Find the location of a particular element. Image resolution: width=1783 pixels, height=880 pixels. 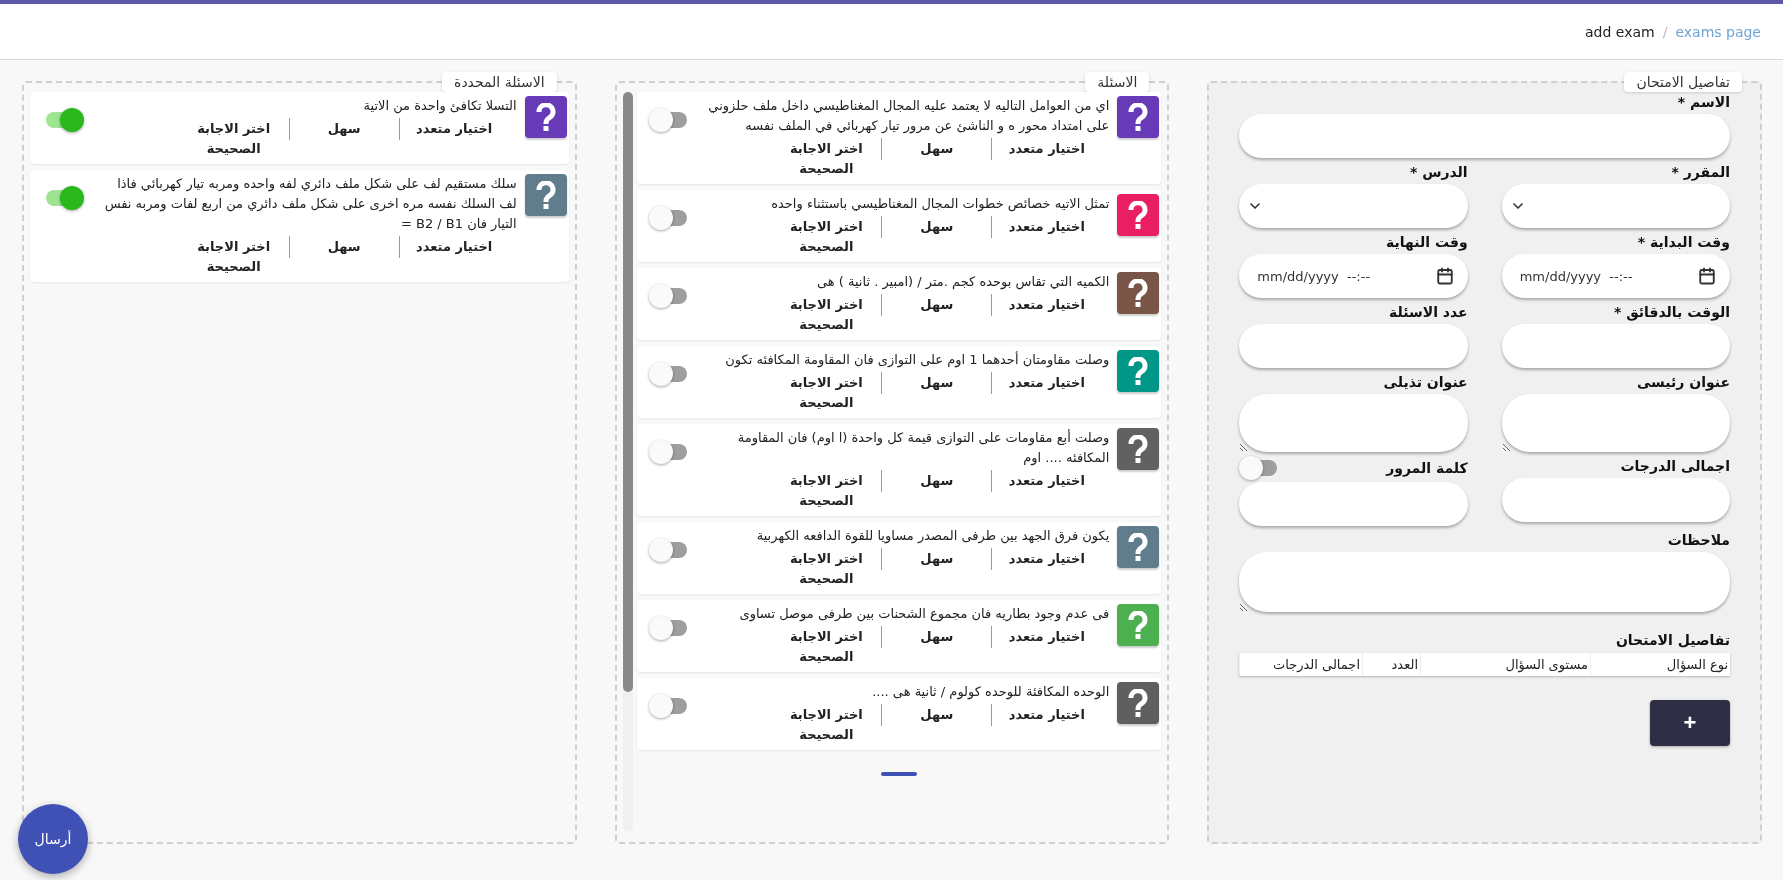

panel-title: الاسئلة المحددة is located at coordinates (499, 82).